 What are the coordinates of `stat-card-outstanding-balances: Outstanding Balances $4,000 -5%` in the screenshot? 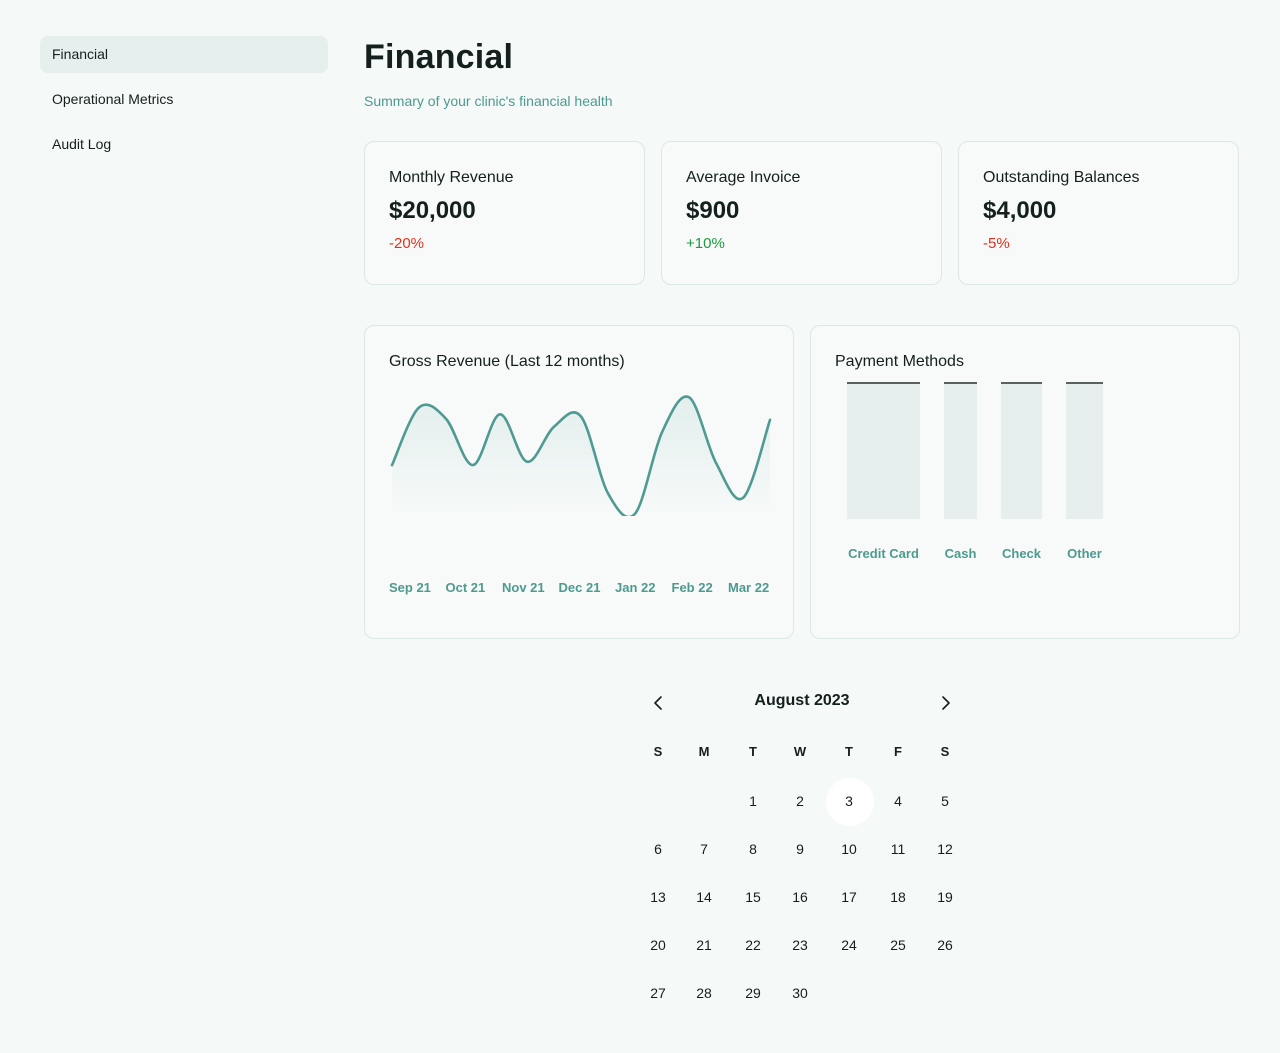 It's located at (1098, 213).